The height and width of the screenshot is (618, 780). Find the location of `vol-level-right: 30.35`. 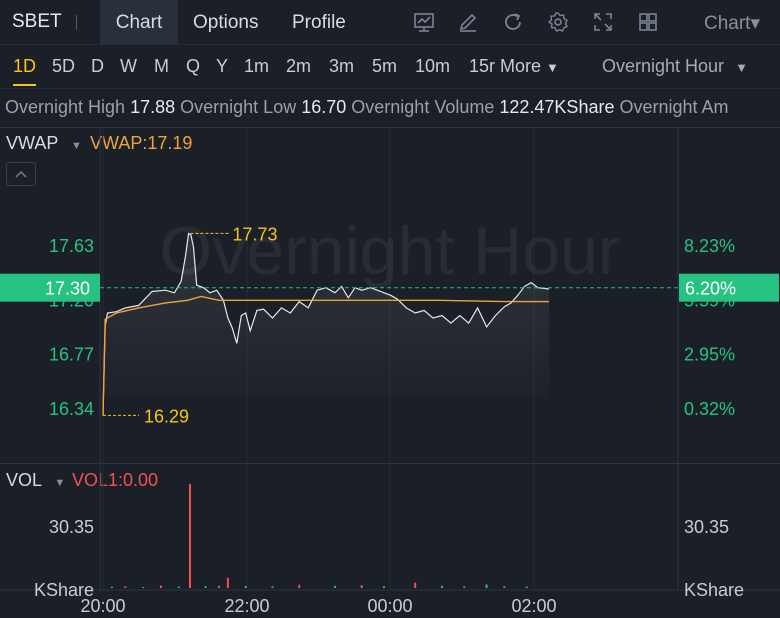

vol-level-right: 30.35 is located at coordinates (706, 527).